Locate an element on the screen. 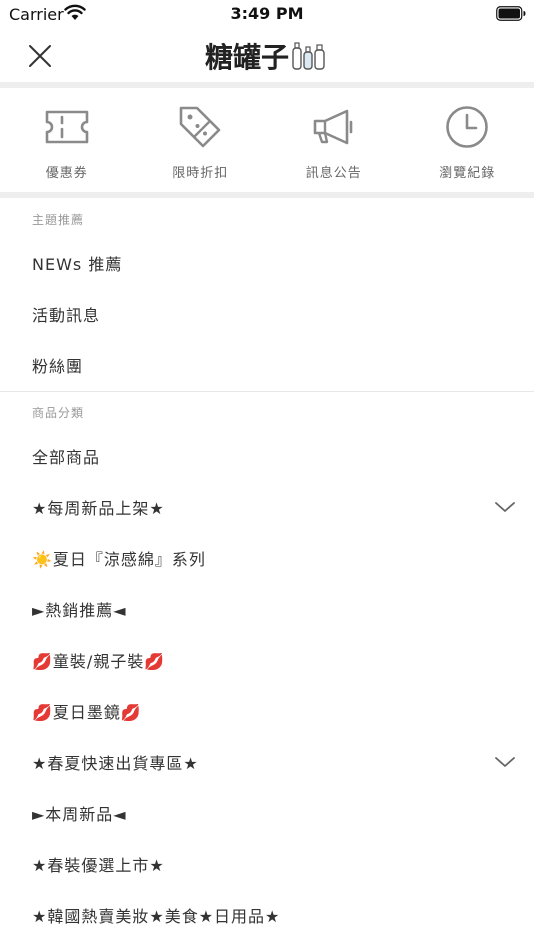 The height and width of the screenshot is (950, 534). brand-logo-text: 糖罐子 is located at coordinates (247, 57).